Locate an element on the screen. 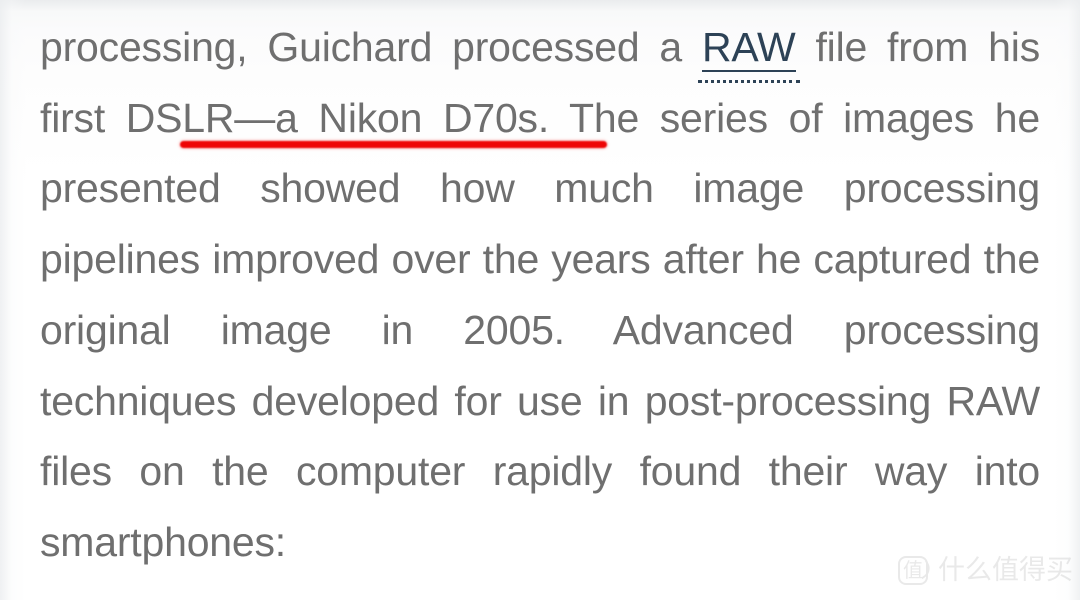 The image size is (1080, 600). link-dotted-underline is located at coordinates (748, 81).